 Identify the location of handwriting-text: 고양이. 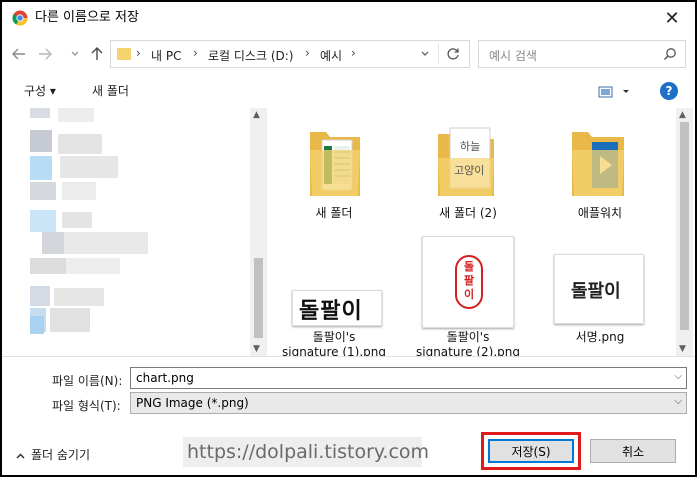
(469, 170).